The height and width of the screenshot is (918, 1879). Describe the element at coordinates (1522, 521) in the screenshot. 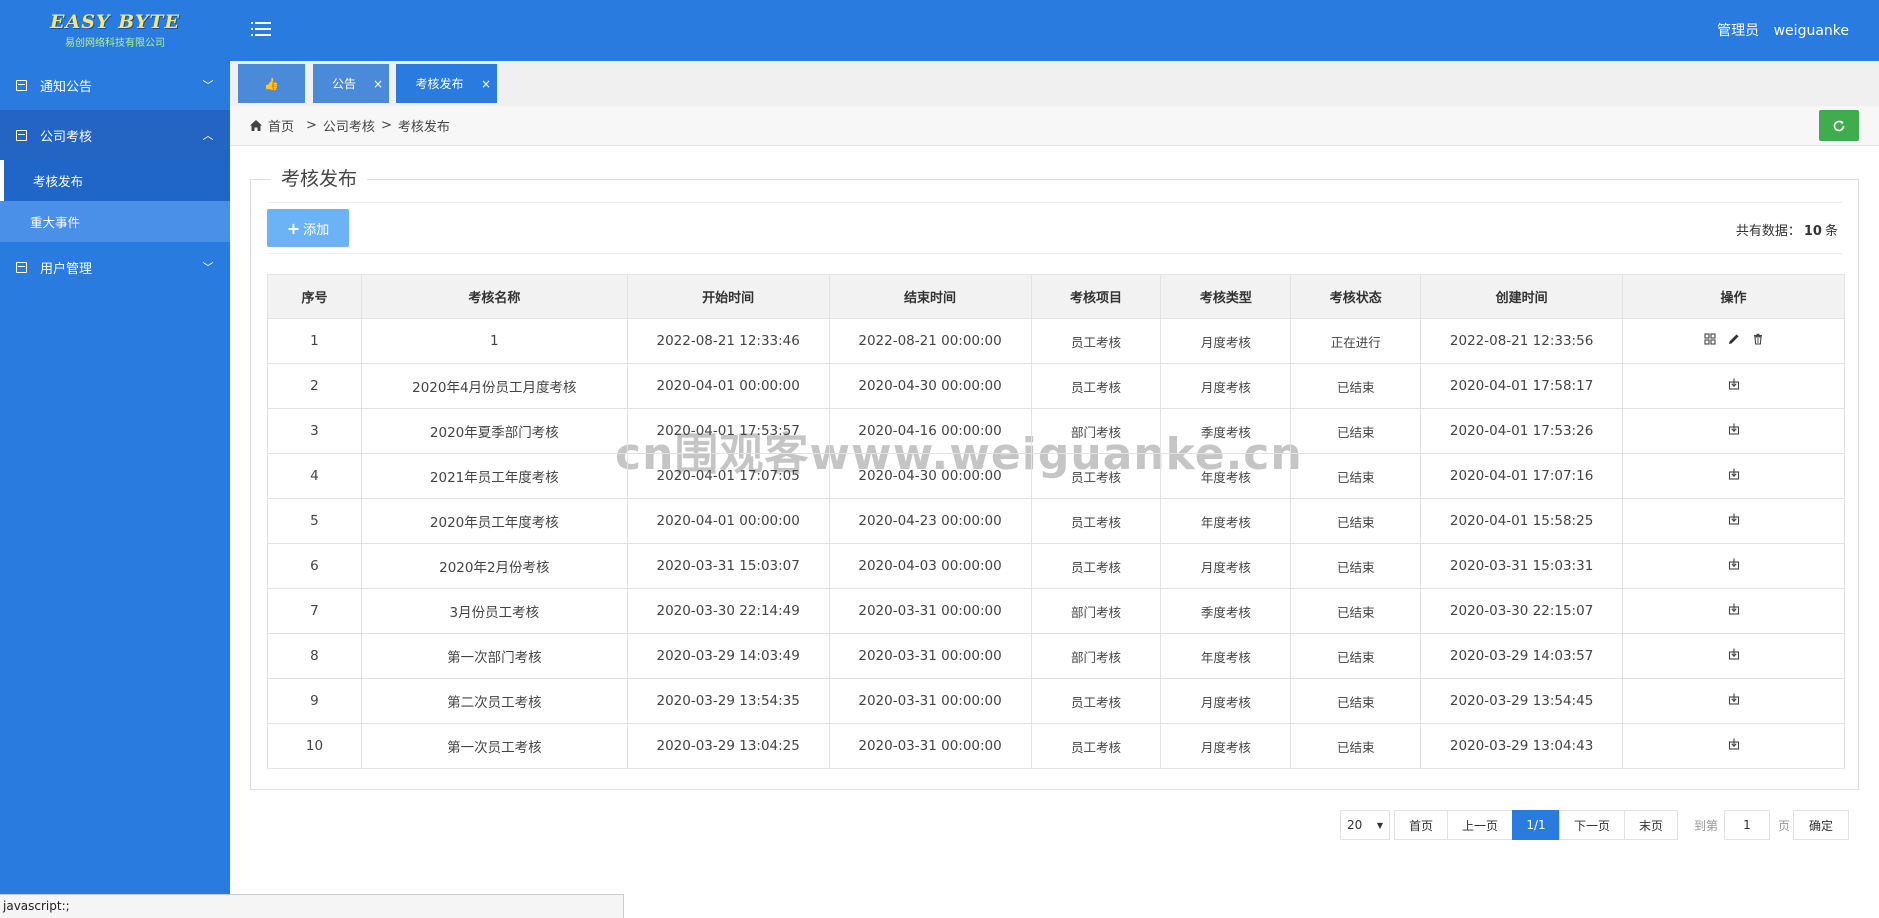

I see `table-cell: 2020-04-01 15:58:25` at that location.